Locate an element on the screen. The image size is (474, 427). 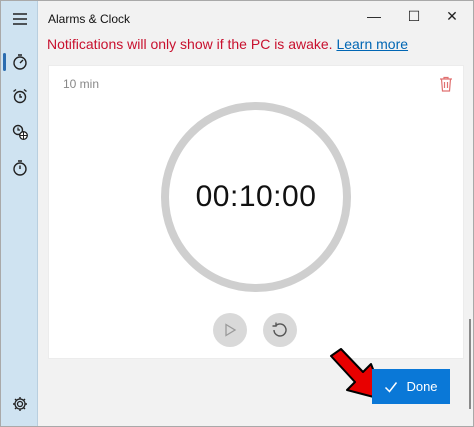
nav-sidebar is located at coordinates (19, 213).